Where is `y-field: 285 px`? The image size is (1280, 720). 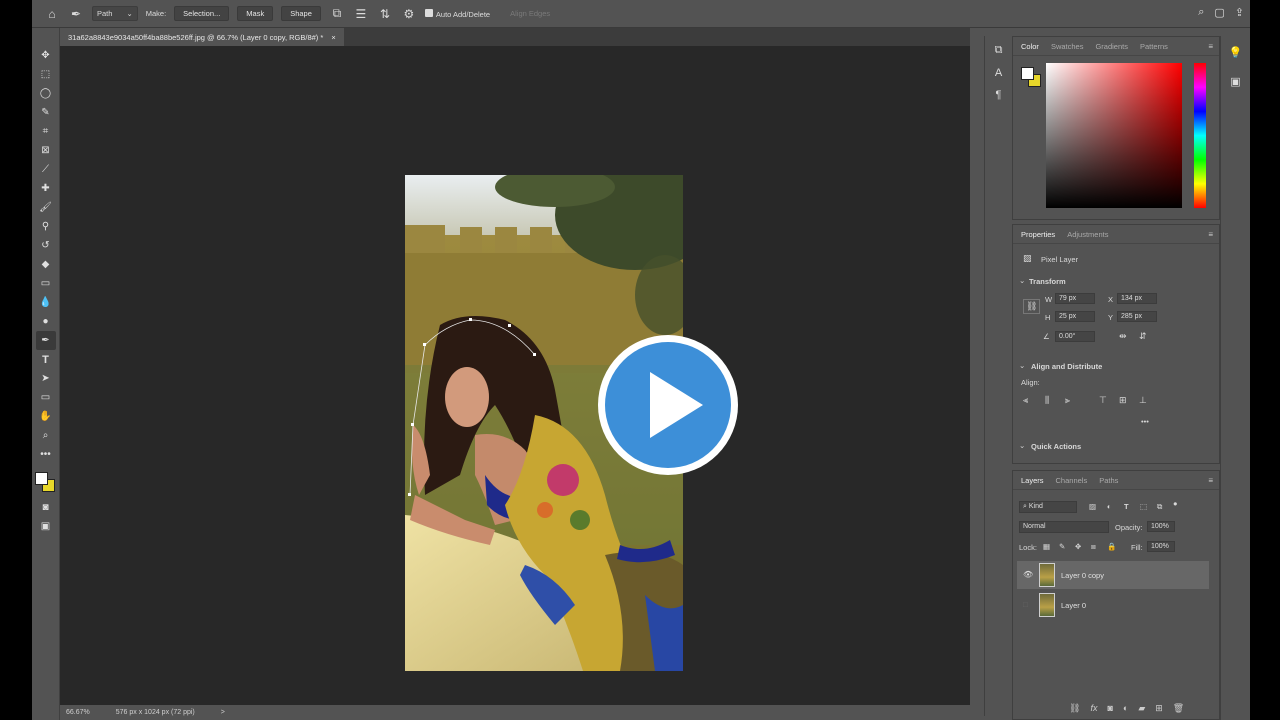
y-field: 285 px is located at coordinates (1137, 316).